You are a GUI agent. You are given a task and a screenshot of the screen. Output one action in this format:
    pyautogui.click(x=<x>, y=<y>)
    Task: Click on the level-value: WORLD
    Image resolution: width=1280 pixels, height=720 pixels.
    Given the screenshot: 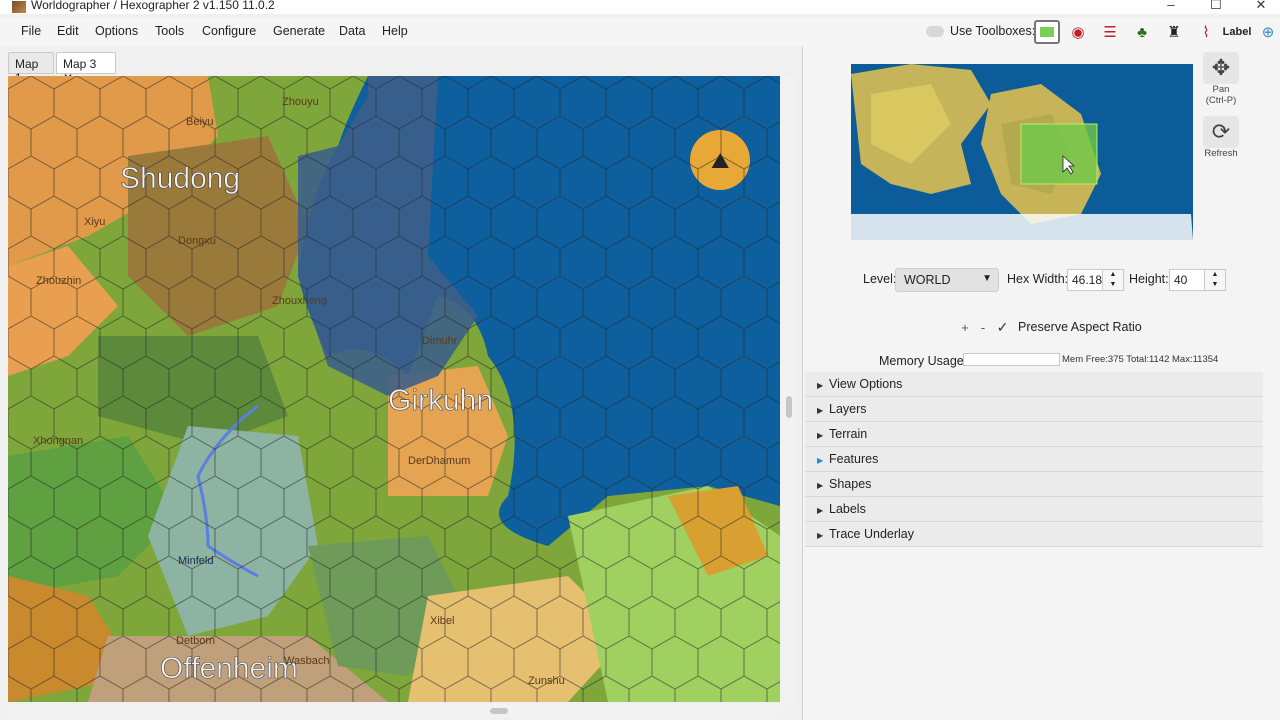 What is the action you would take?
    pyautogui.click(x=927, y=280)
    